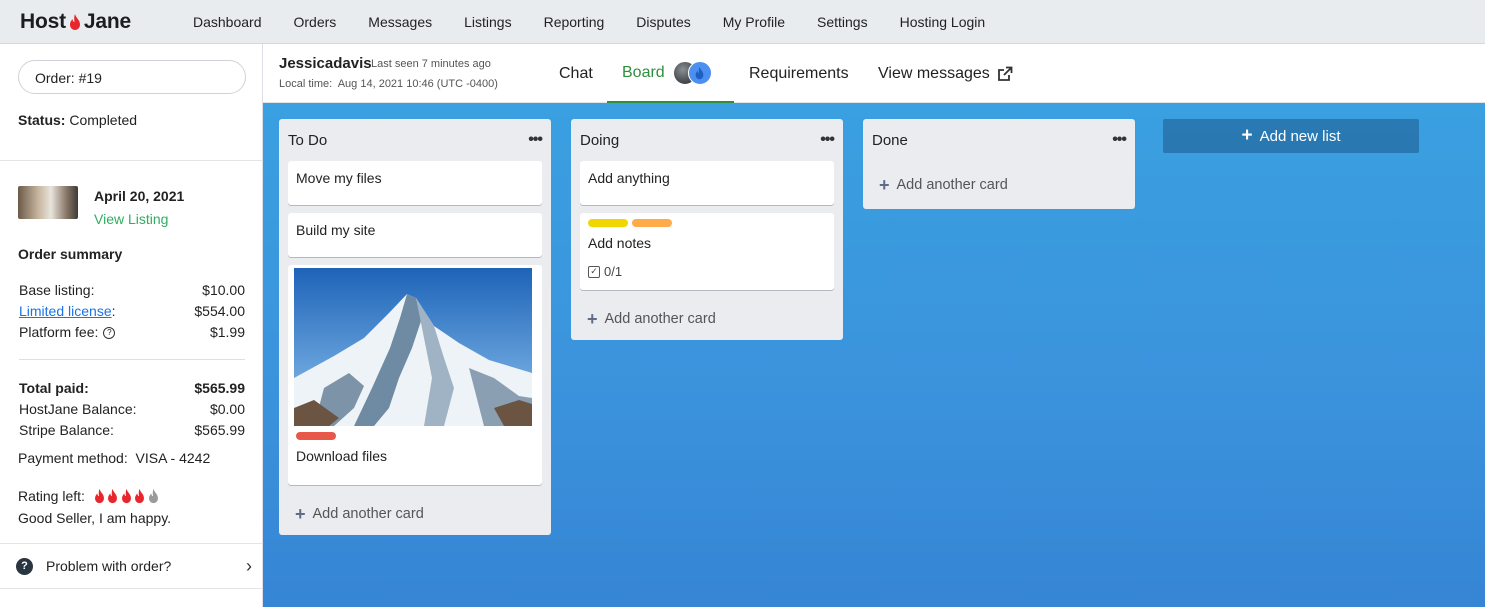 The height and width of the screenshot is (607, 1485). What do you see at coordinates (227, 22) in the screenshot?
I see `nav-dashboard: Dashboard` at bounding box center [227, 22].